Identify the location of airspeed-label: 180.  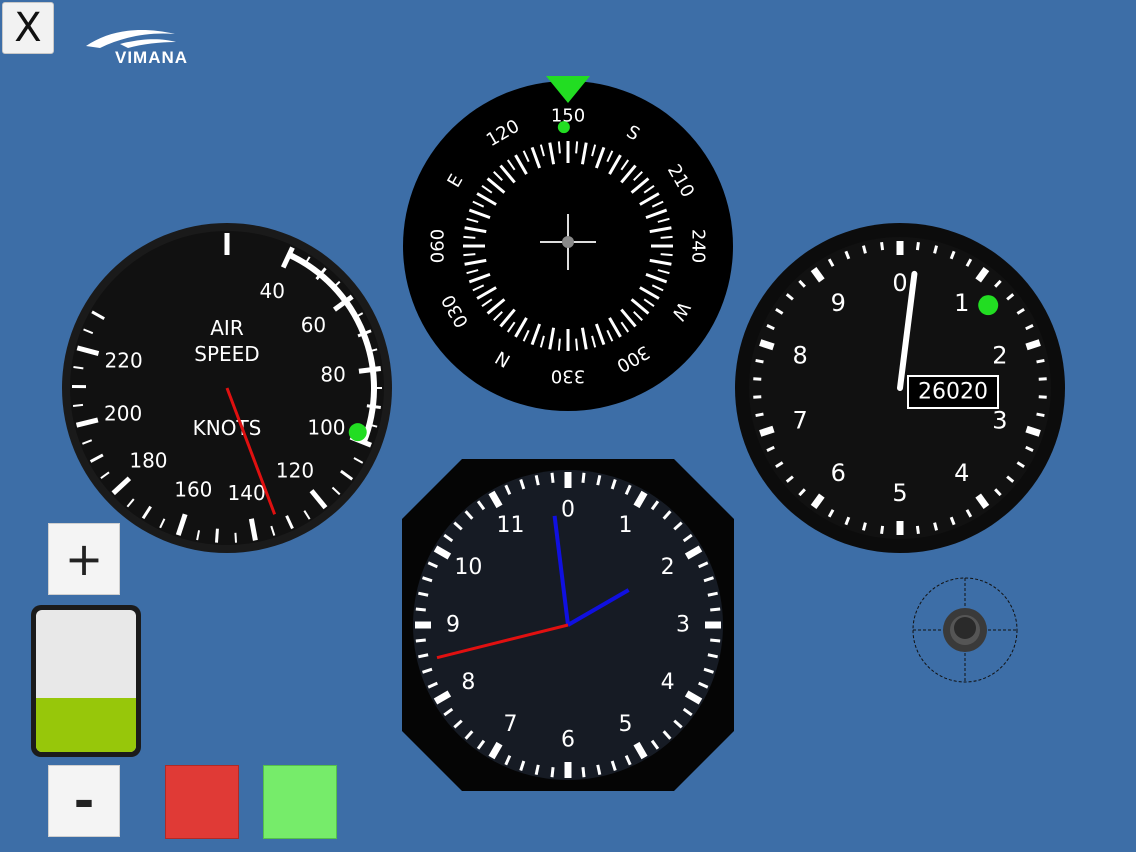
(148, 461).